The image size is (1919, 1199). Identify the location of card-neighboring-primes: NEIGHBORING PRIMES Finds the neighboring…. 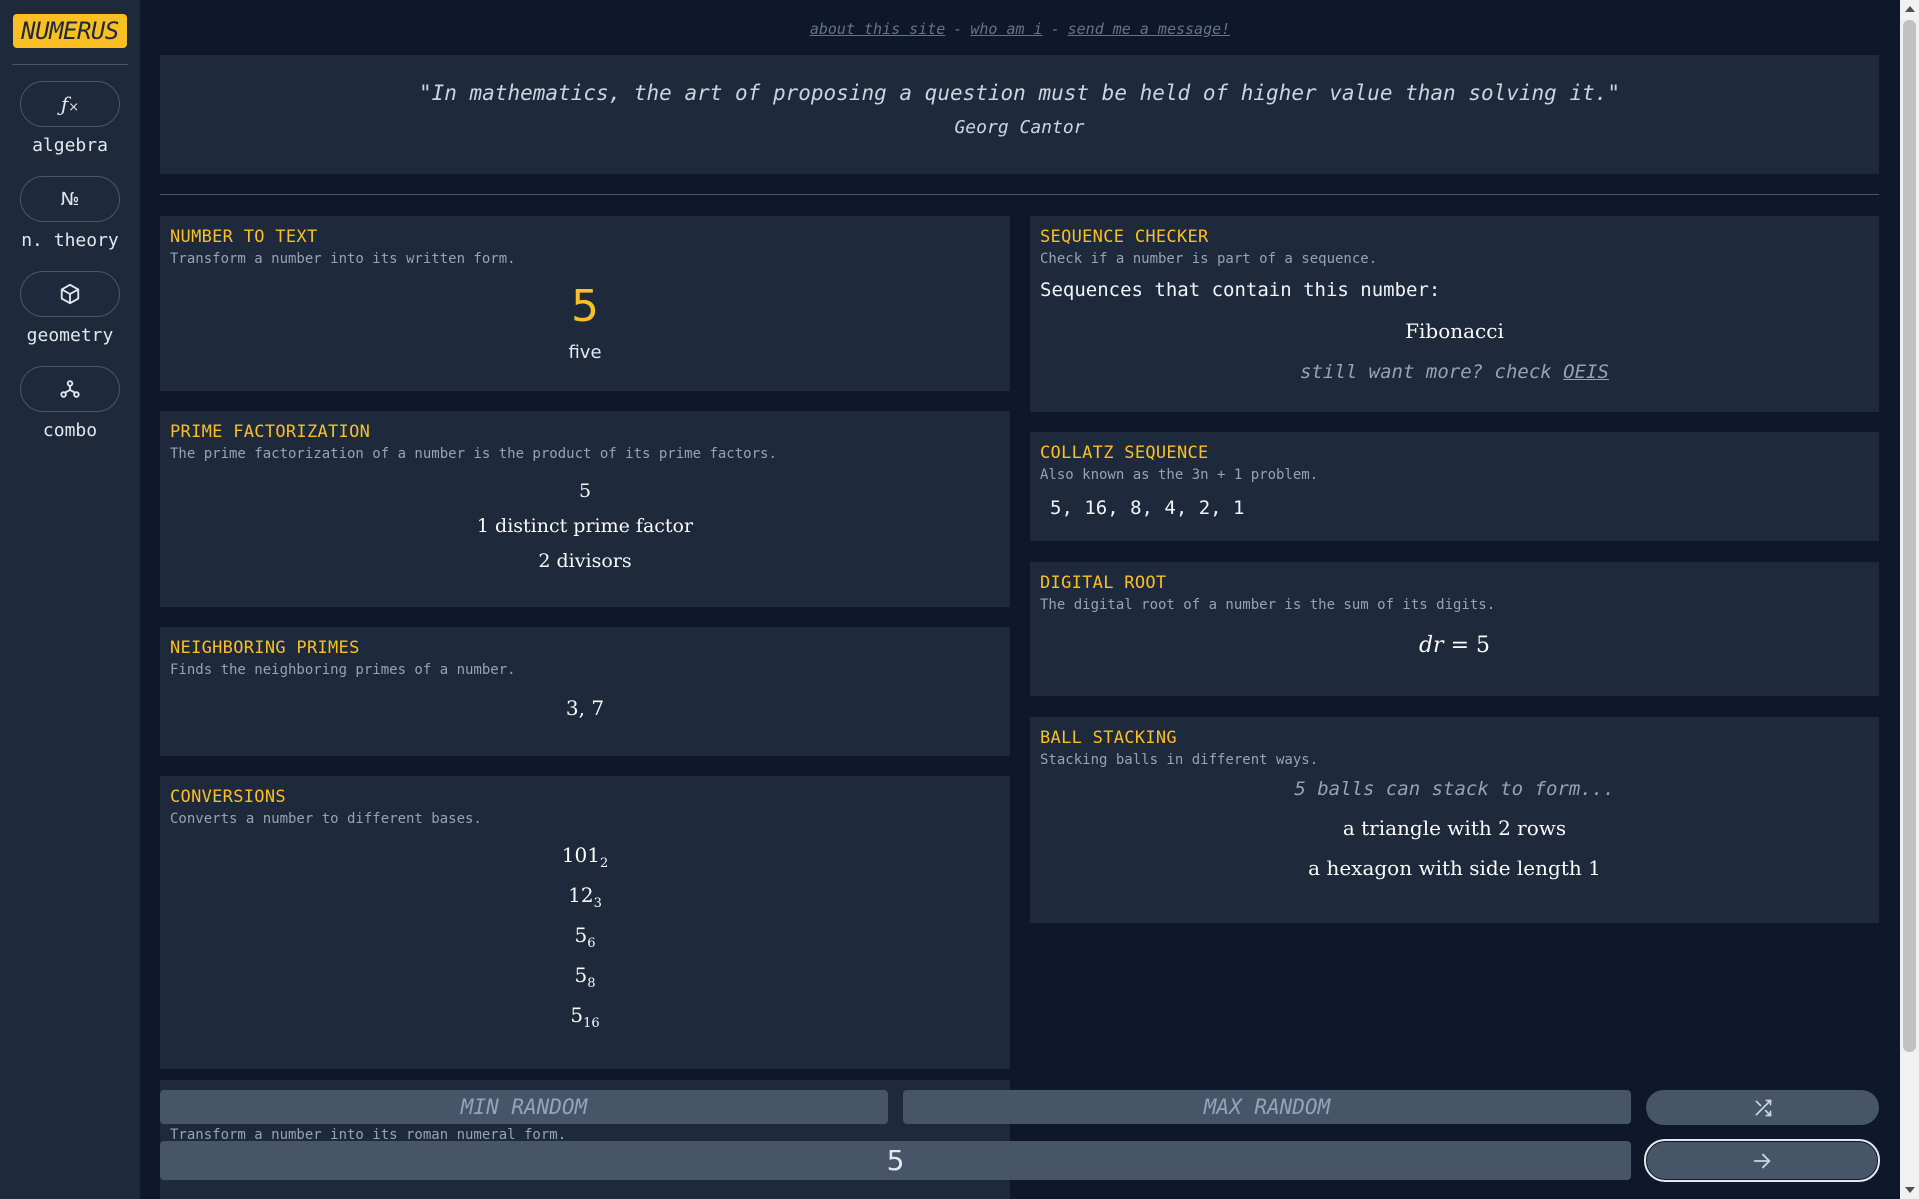
(585, 691).